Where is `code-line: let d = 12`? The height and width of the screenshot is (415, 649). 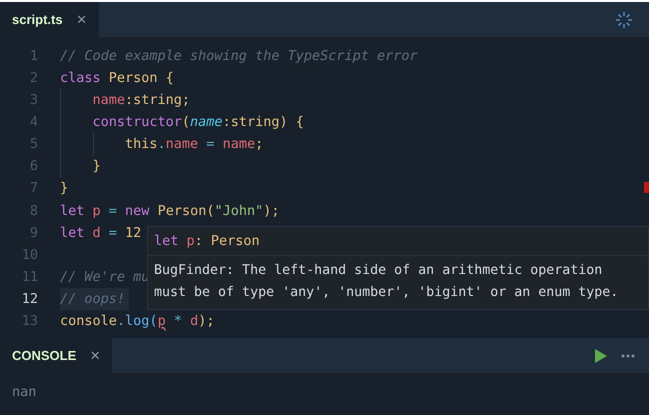 code-line: let d = 12 is located at coordinates (101, 233).